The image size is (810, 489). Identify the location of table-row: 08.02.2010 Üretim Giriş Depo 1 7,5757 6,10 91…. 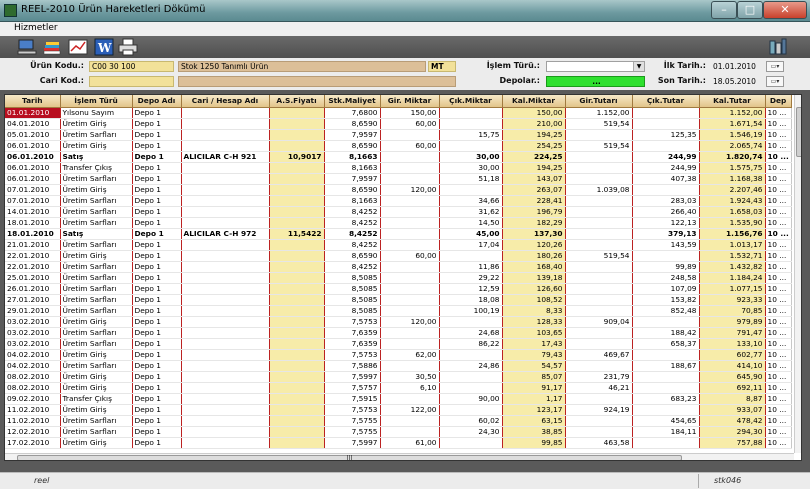
(398, 388).